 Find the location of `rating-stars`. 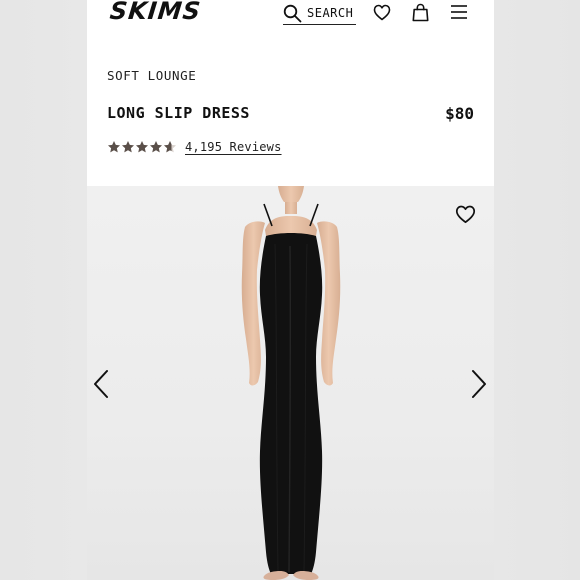

rating-stars is located at coordinates (142, 147).